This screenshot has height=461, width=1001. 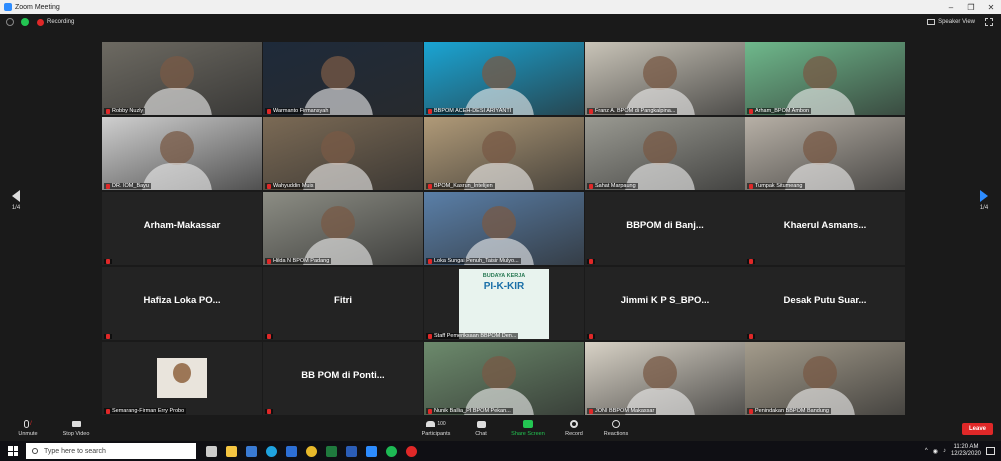 I want to click on store-icon, so click(x=251, y=451).